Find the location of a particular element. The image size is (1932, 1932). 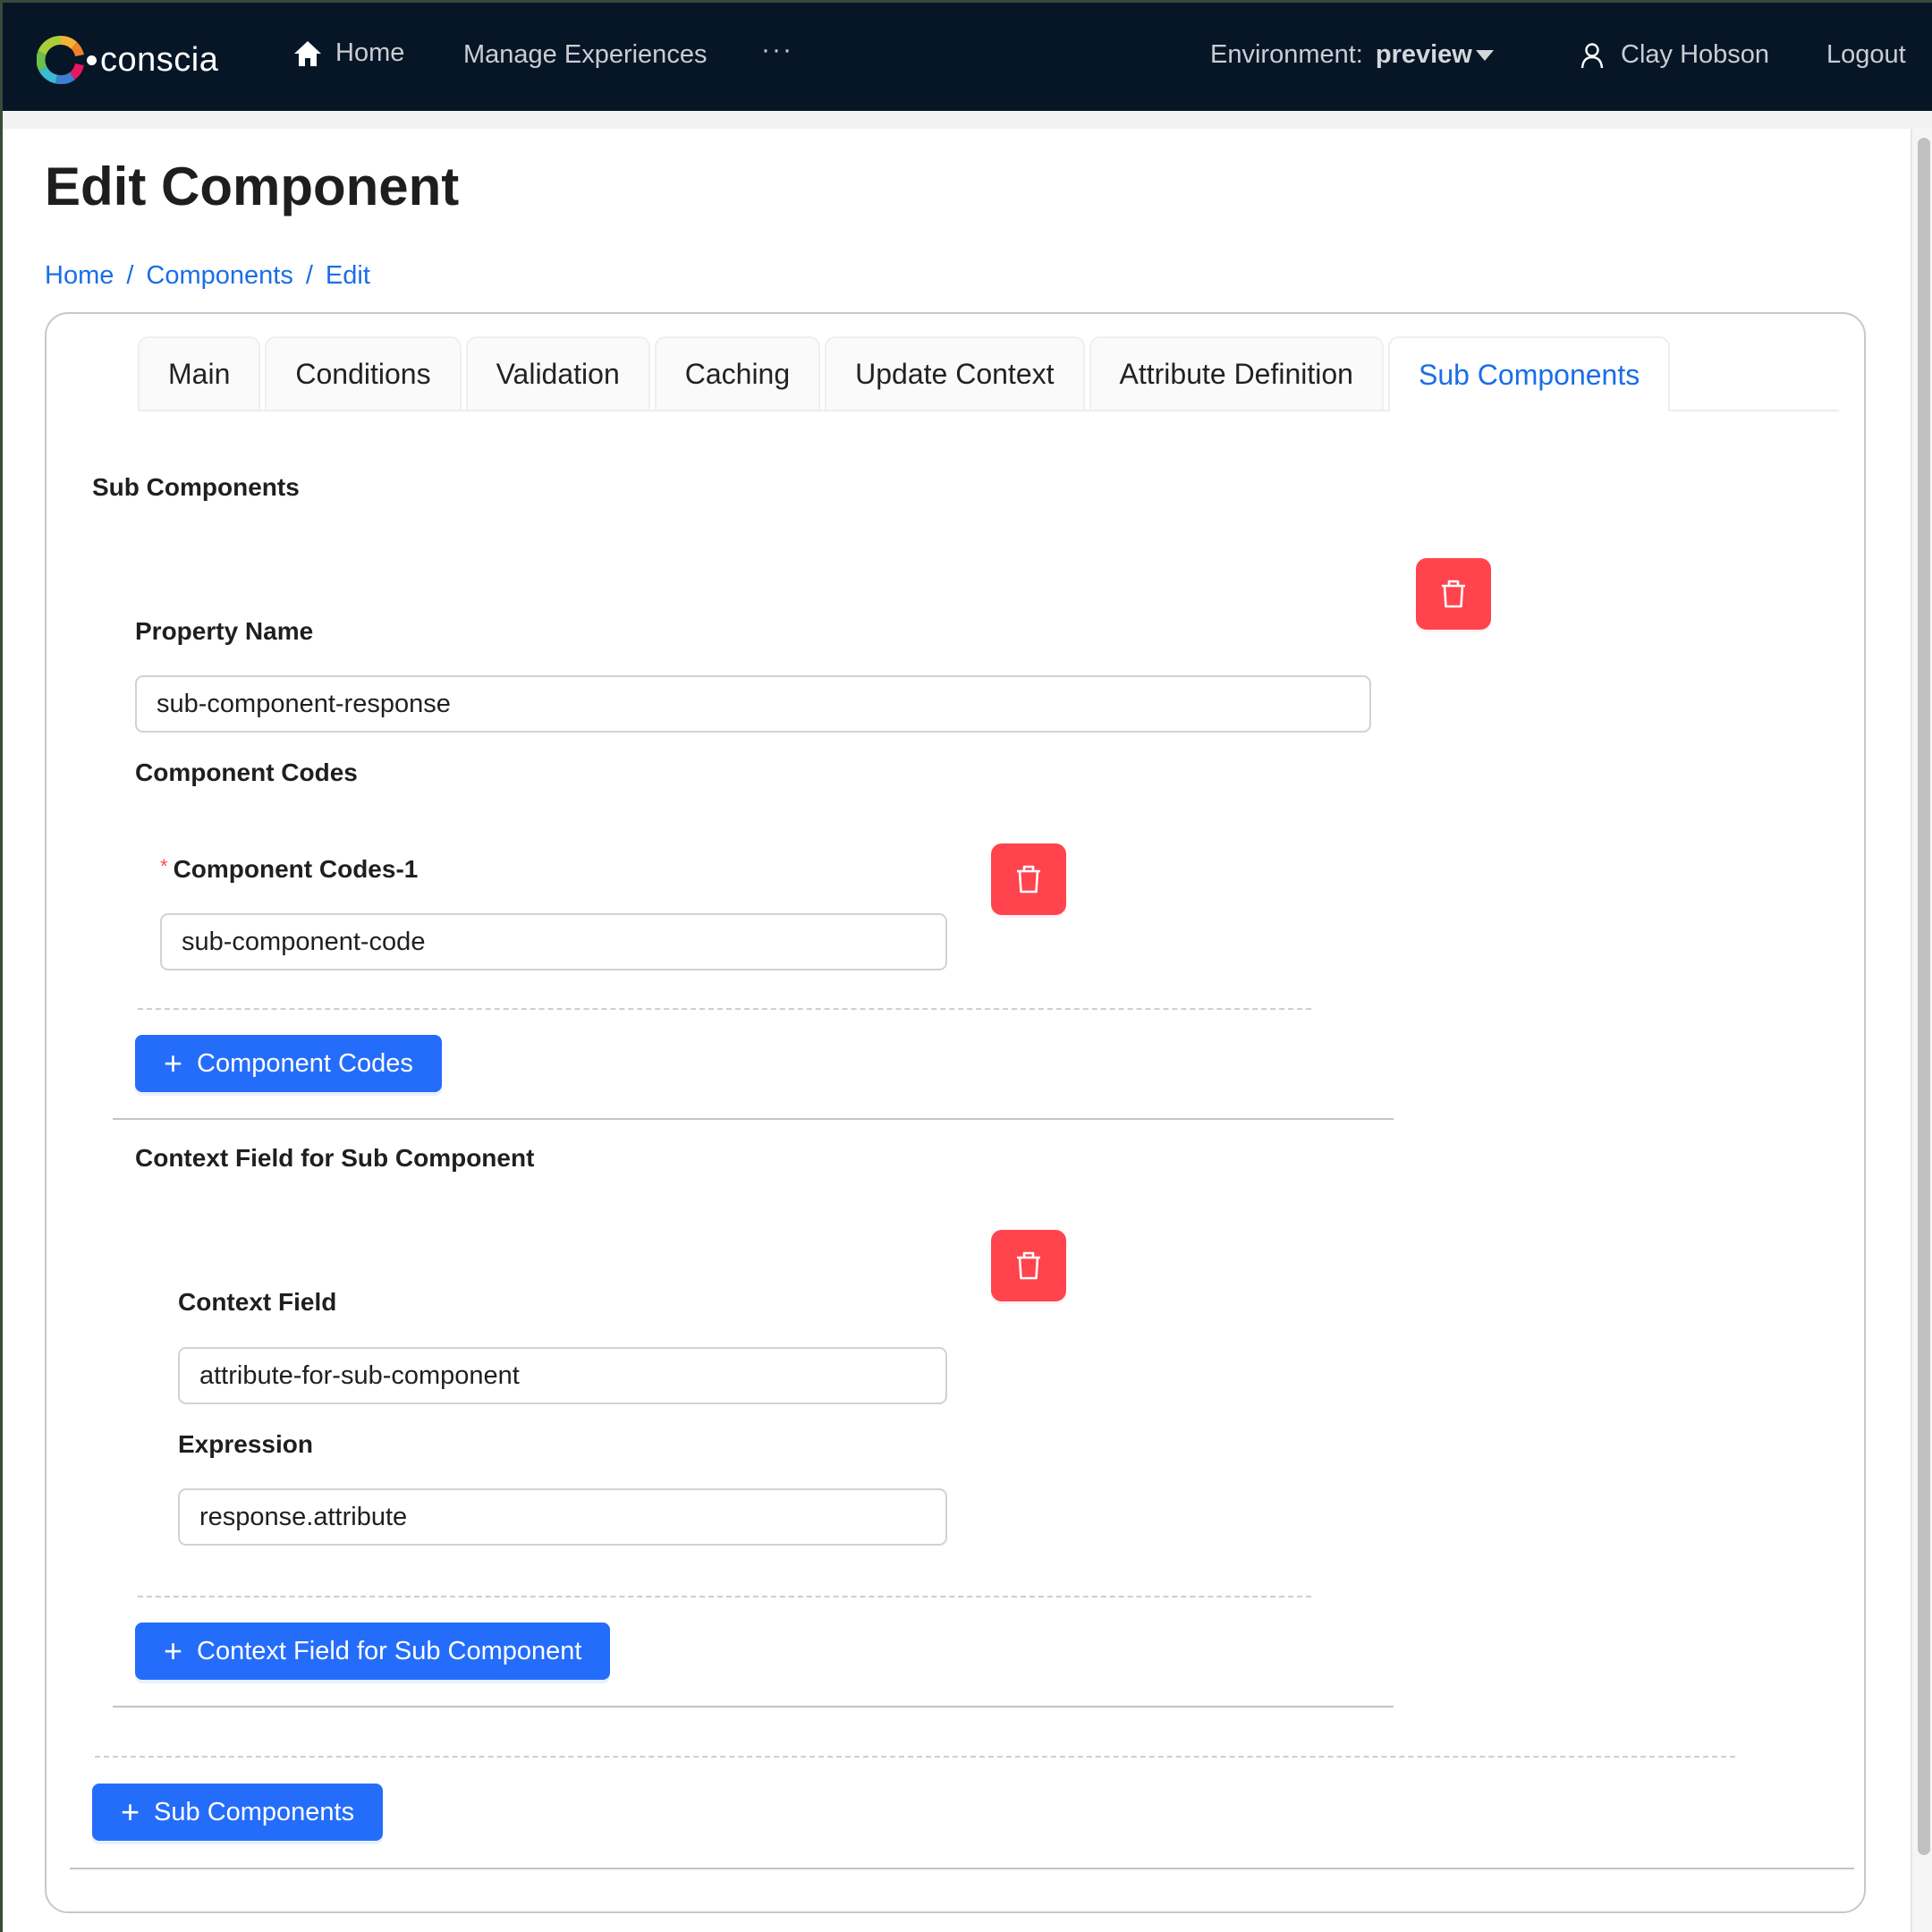

tab-attribute-definition: Attribute Definition is located at coordinates (1236, 373).